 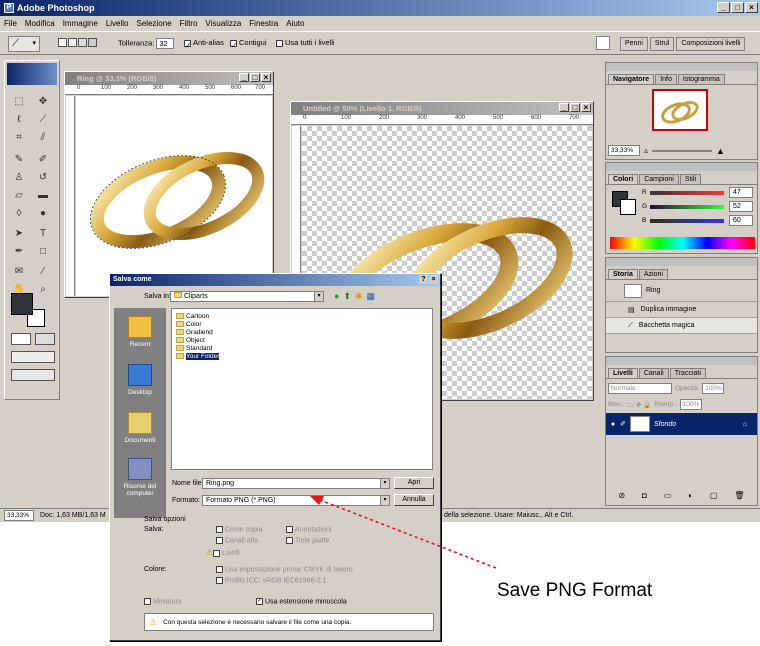 What do you see at coordinates (408, 534) in the screenshot?
I see `annotation-arrow-line` at bounding box center [408, 534].